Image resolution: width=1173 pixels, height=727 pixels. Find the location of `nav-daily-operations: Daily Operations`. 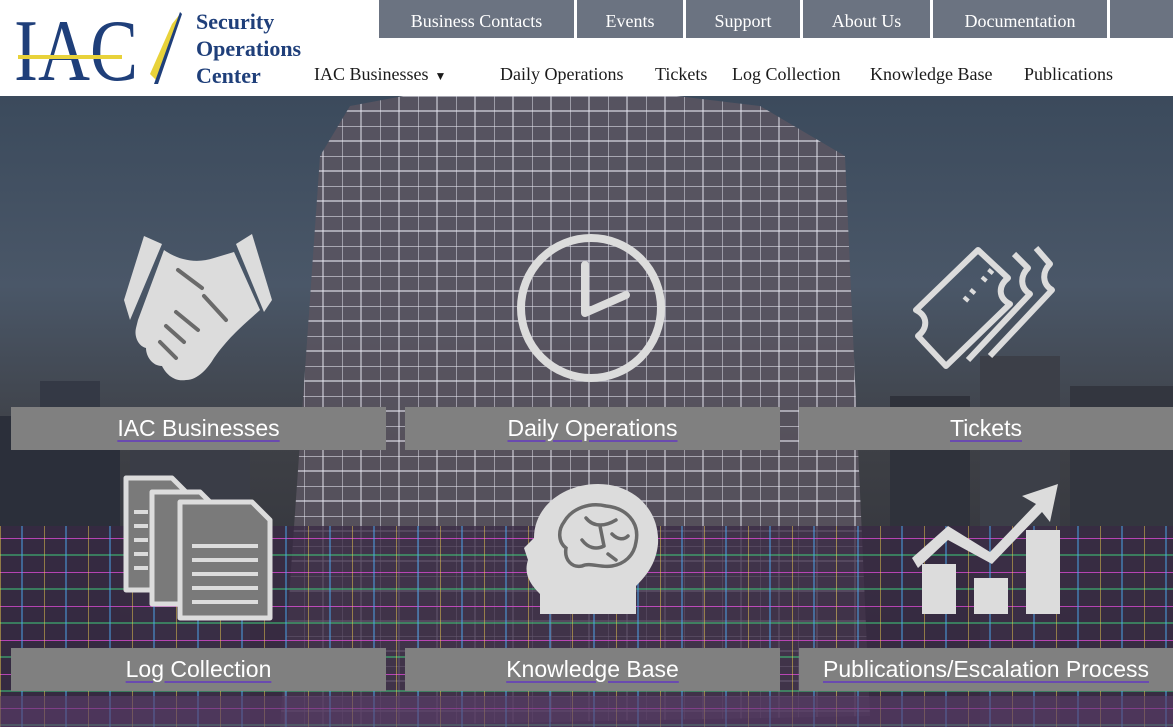

nav-daily-operations: Daily Operations is located at coordinates (561, 74).